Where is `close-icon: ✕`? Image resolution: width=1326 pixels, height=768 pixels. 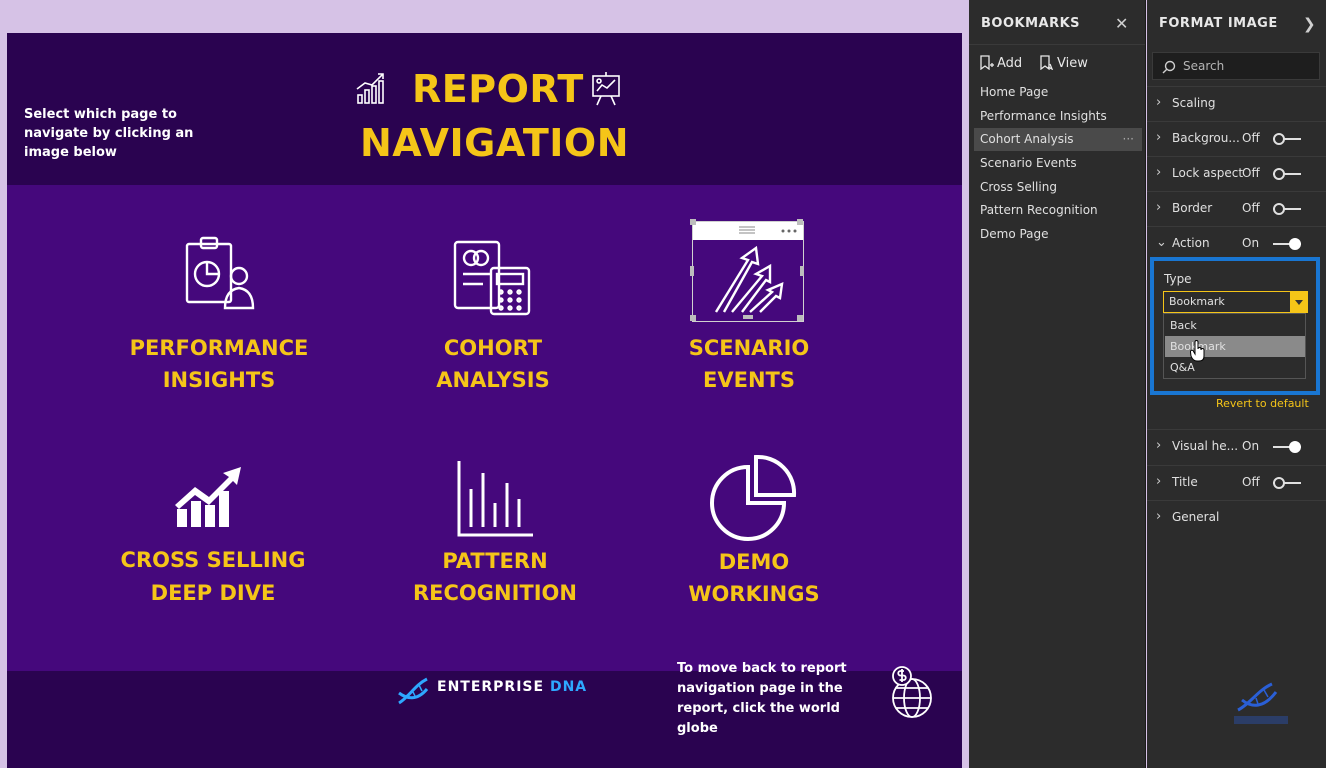
close-icon: ✕ is located at coordinates (1121, 23).